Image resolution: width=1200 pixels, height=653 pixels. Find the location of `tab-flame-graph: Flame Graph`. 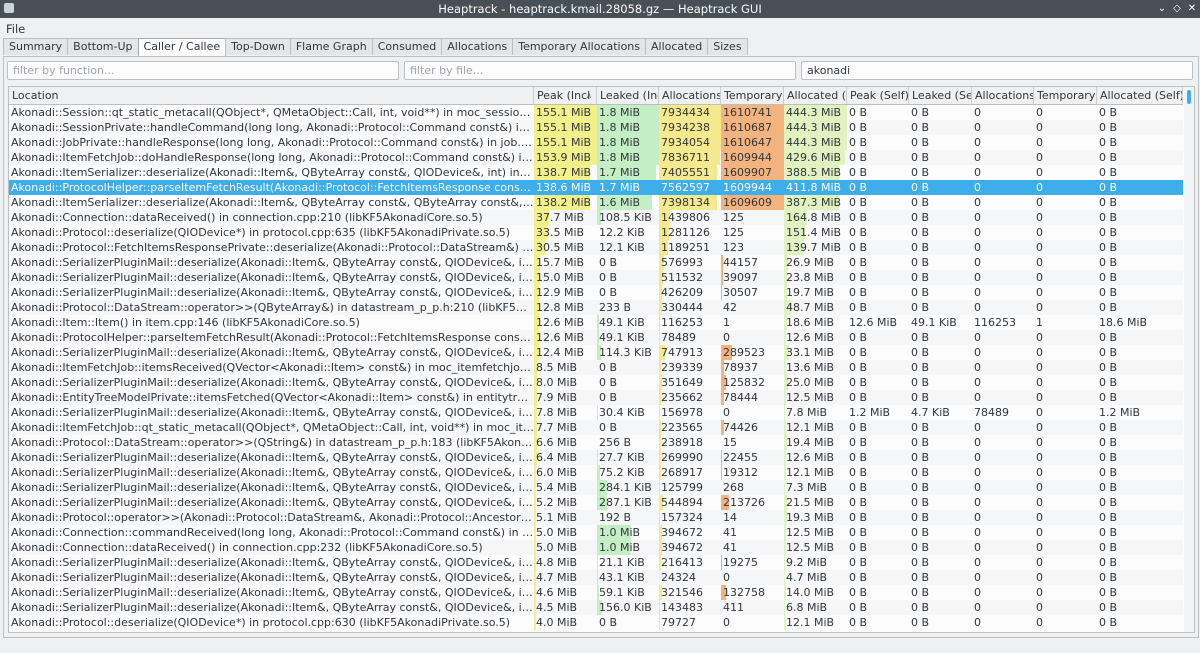

tab-flame-graph: Flame Graph is located at coordinates (331, 46).